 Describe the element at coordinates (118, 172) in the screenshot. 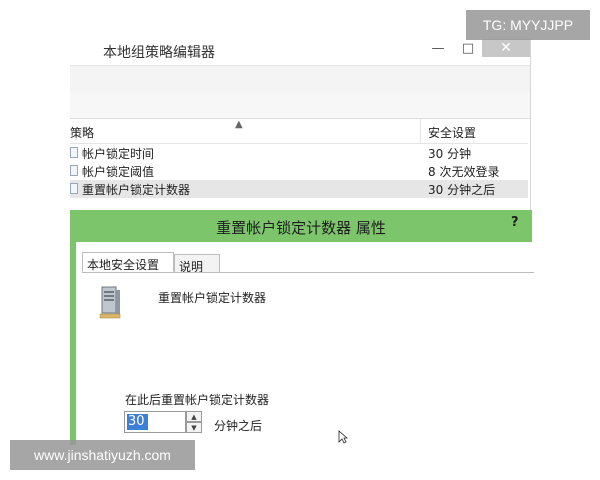

I see `row-policy-name: 帐户锁定阈值` at that location.